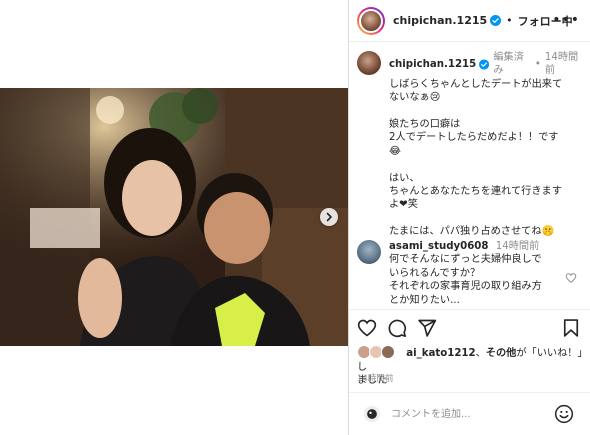 This screenshot has width=590, height=435. What do you see at coordinates (476, 84) in the screenshot?
I see `caption-line: しばらくちゃんとしたデートが出来て` at bounding box center [476, 84].